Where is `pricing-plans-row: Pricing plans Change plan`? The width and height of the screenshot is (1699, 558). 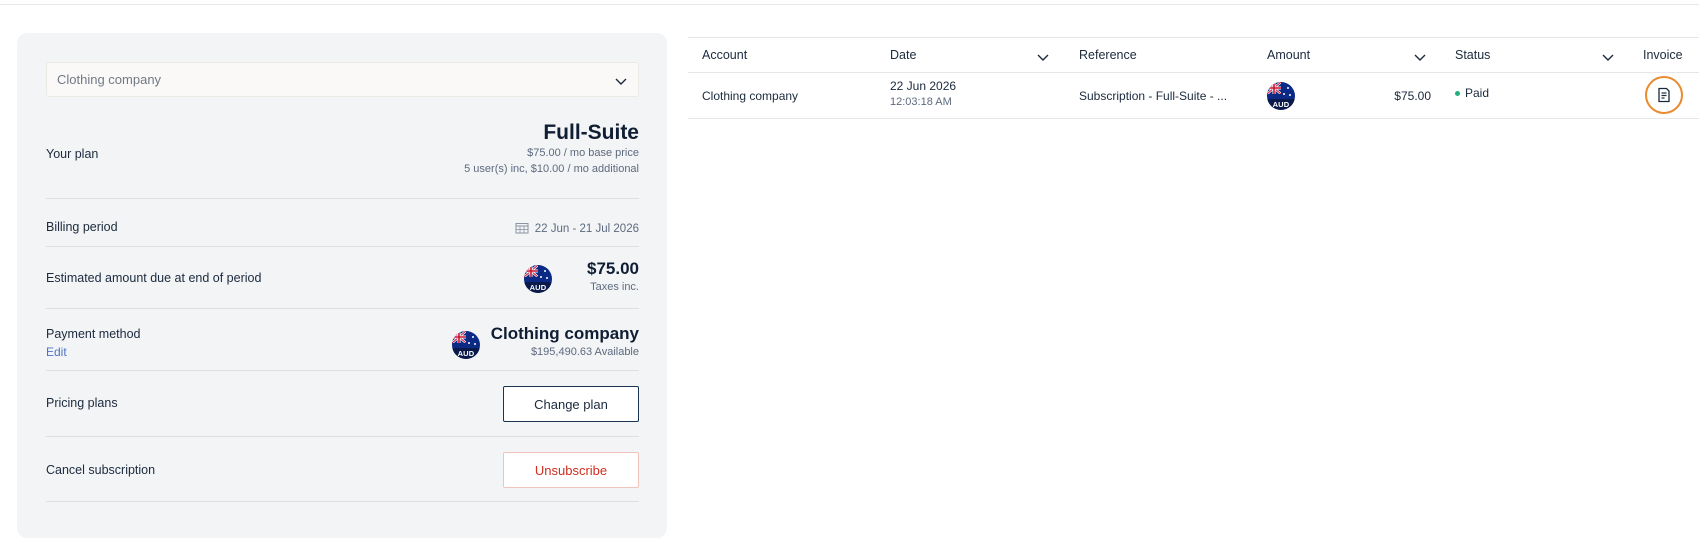
pricing-plans-row: Pricing plans Change plan is located at coordinates (342, 404).